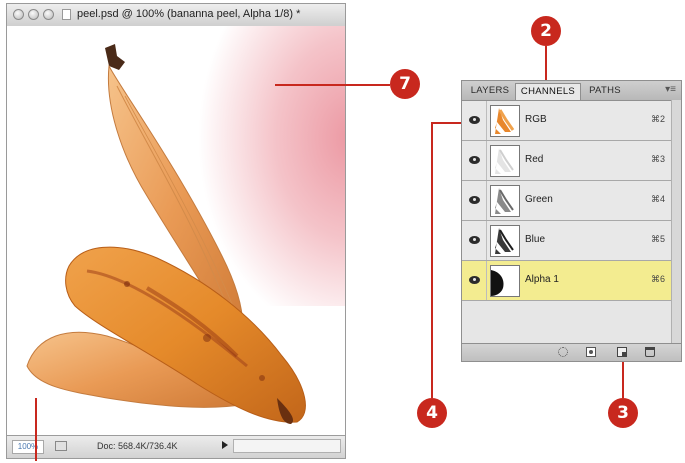 This screenshot has width=685, height=463. What do you see at coordinates (534, 159) in the screenshot?
I see `channel-name: Red` at bounding box center [534, 159].